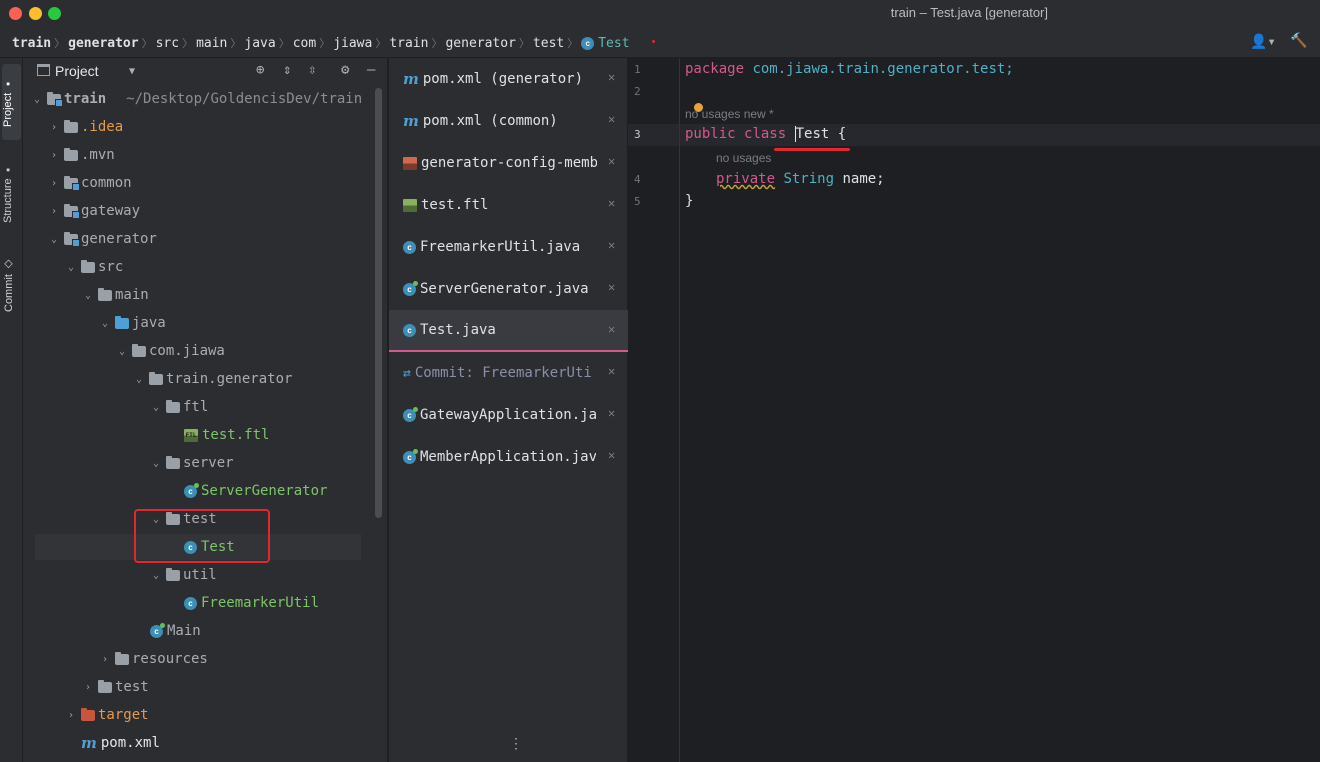 This screenshot has height=762, width=1320. Describe the element at coordinates (287, 70) in the screenshot. I see `expand-all-icon: ⇕` at that location.